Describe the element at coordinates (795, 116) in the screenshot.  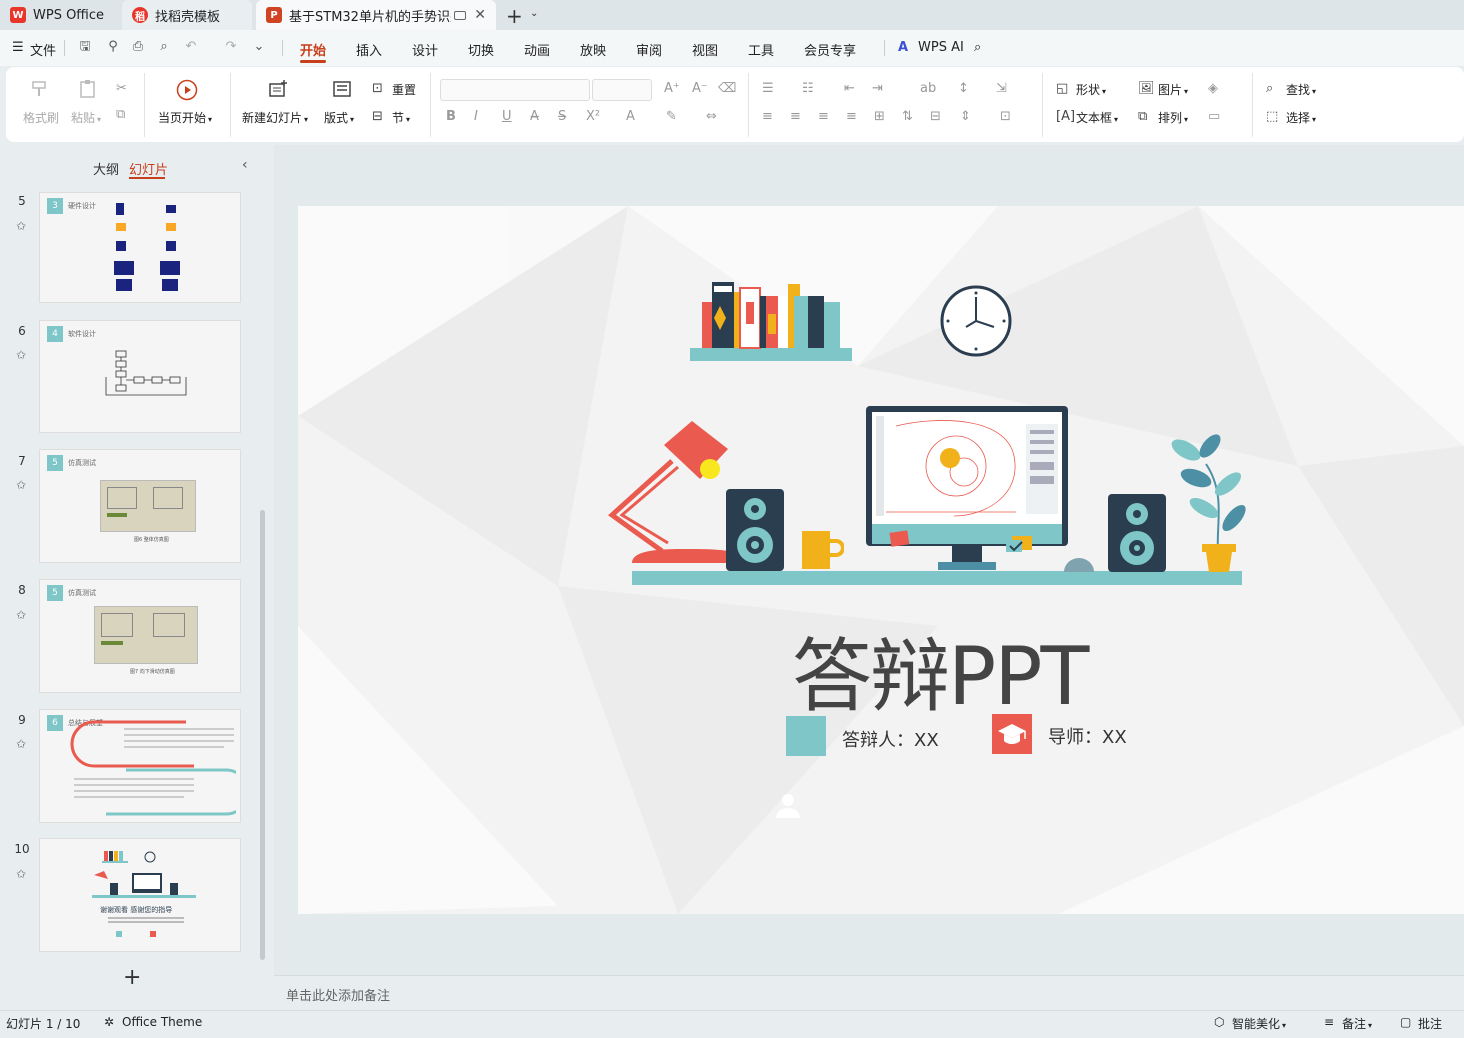
I see `align-center-icon: ≡` at that location.